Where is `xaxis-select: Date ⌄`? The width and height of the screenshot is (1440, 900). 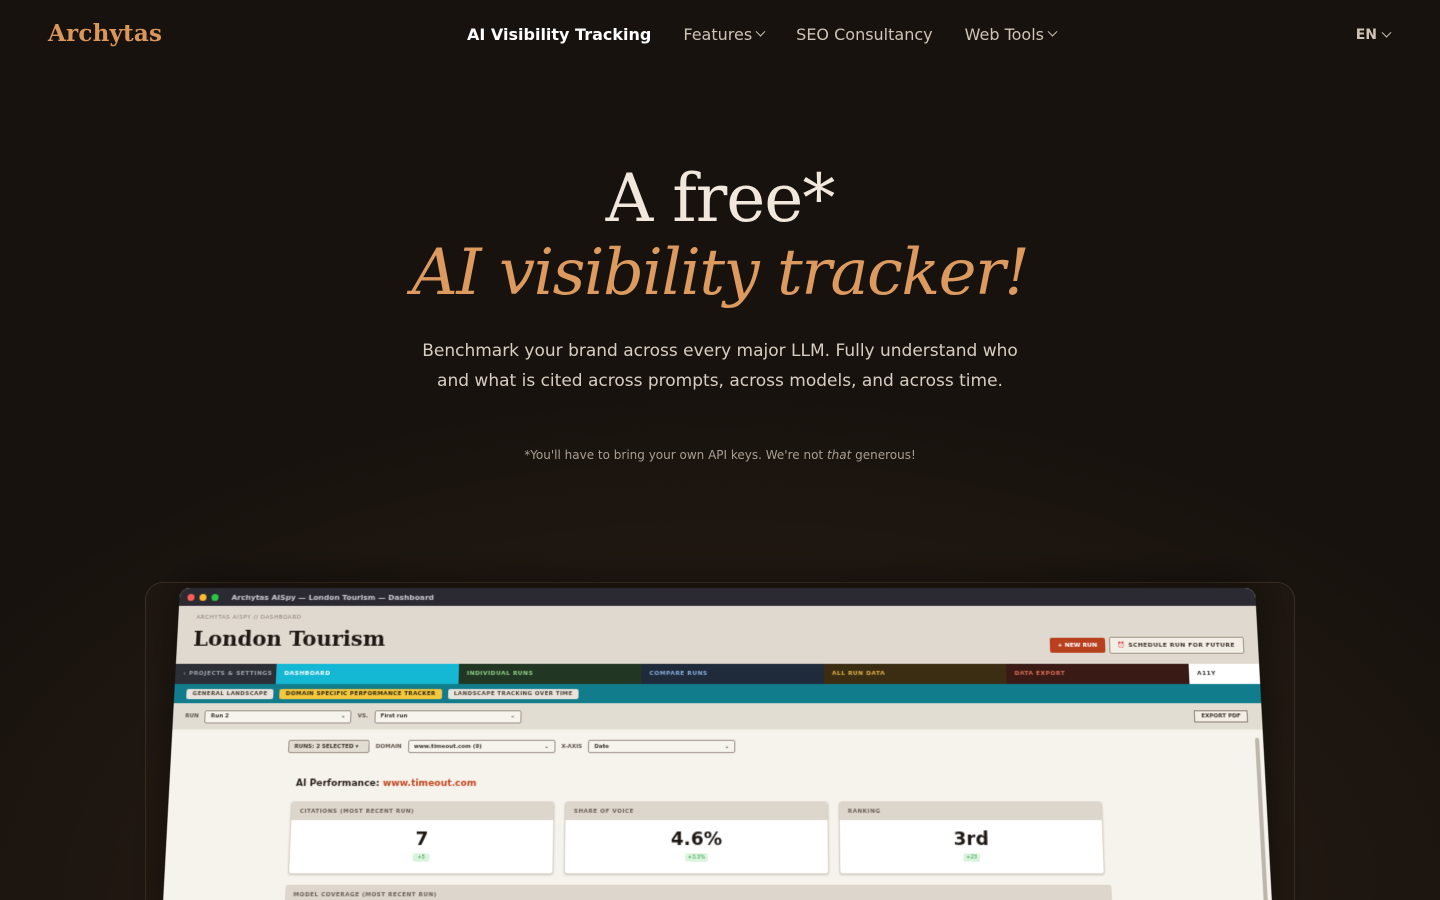
xaxis-select: Date ⌄ is located at coordinates (662, 746).